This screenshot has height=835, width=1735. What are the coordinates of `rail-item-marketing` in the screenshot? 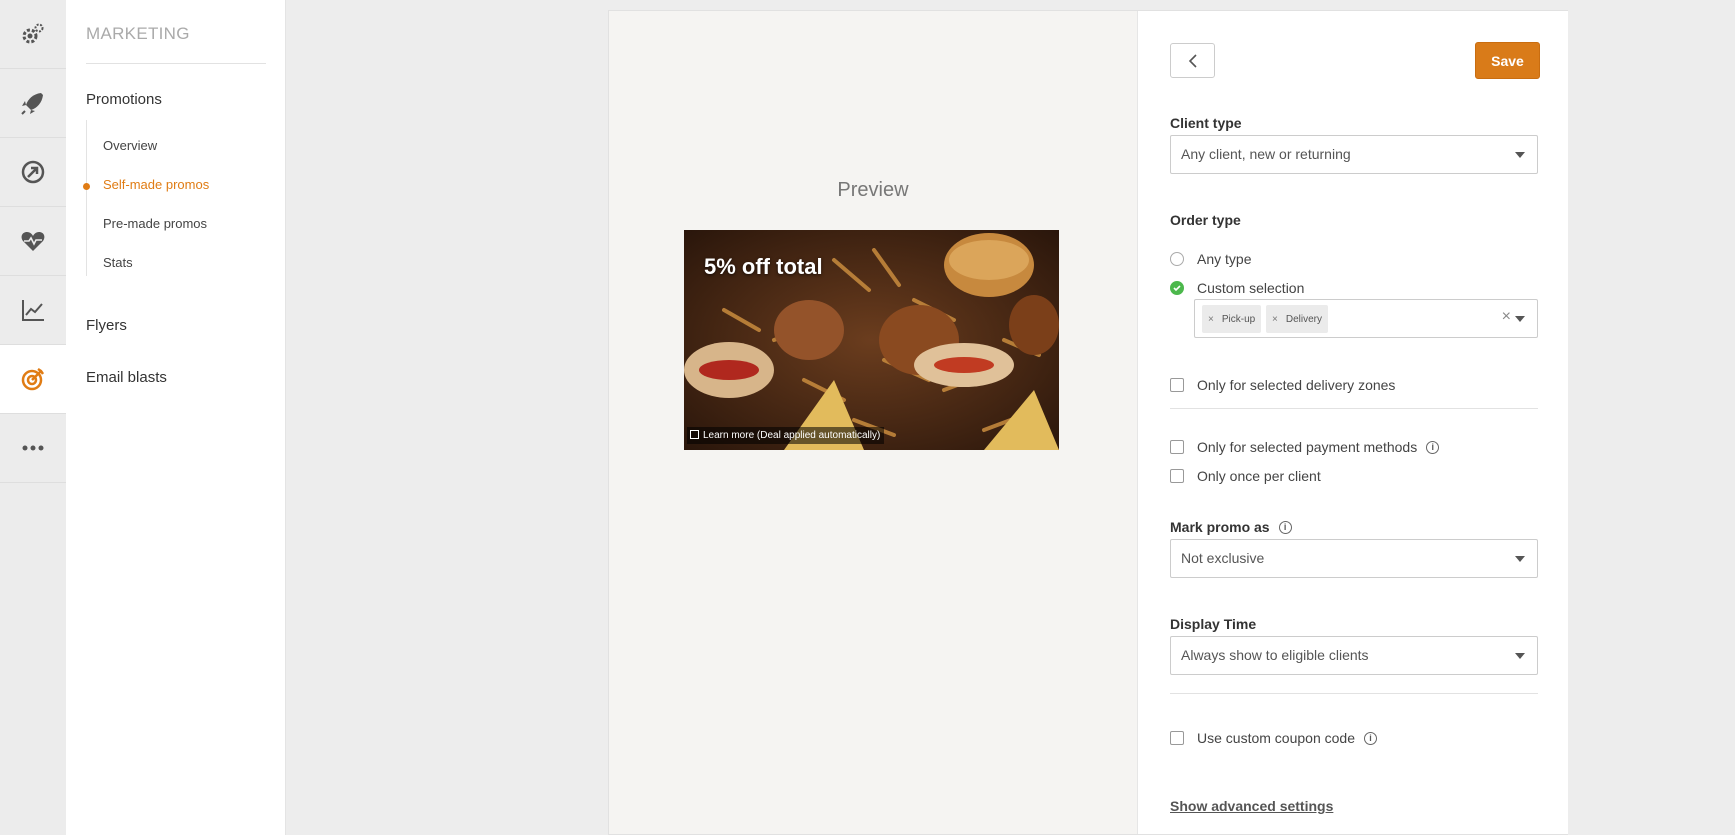 It's located at (33, 379).